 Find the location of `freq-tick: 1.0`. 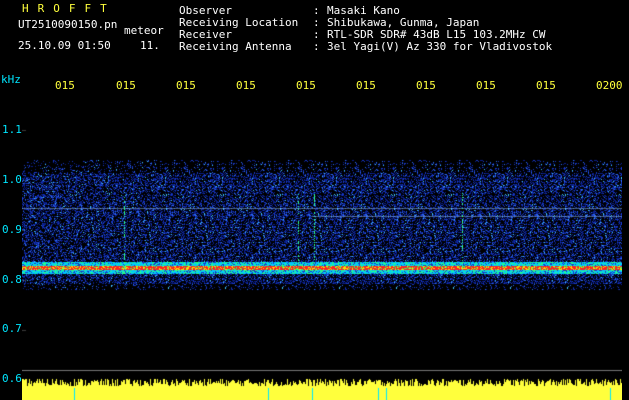

freq-tick: 1.0 is located at coordinates (12, 179).